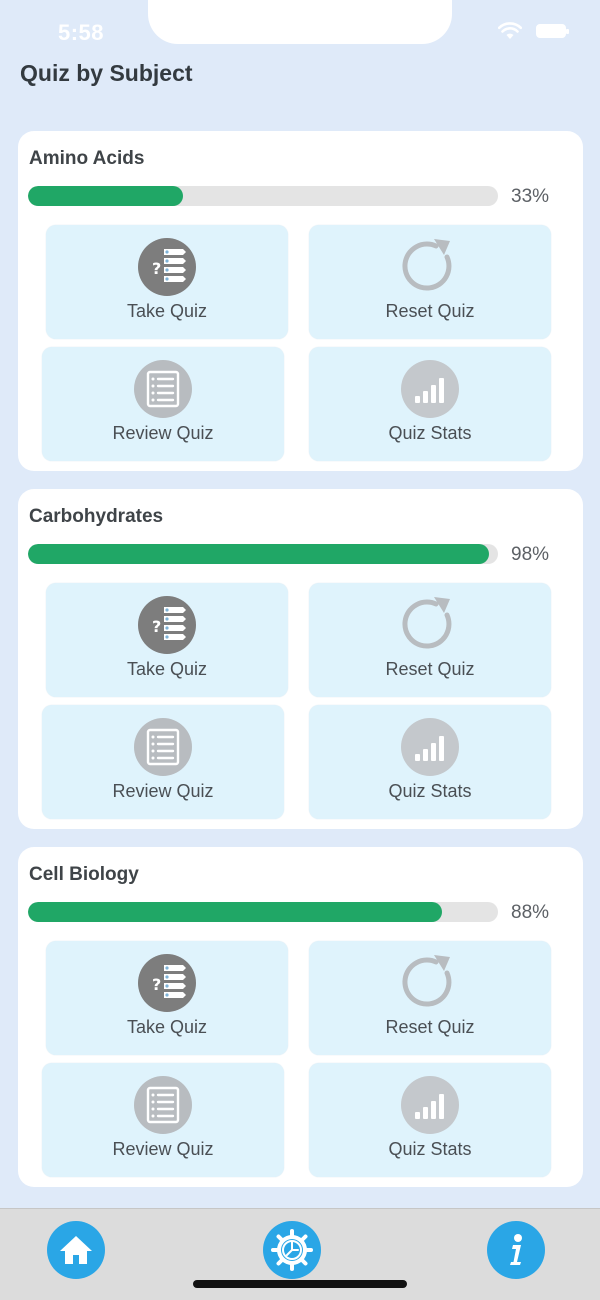 The image size is (600, 1300). I want to click on info-icon, so click(516, 1249).